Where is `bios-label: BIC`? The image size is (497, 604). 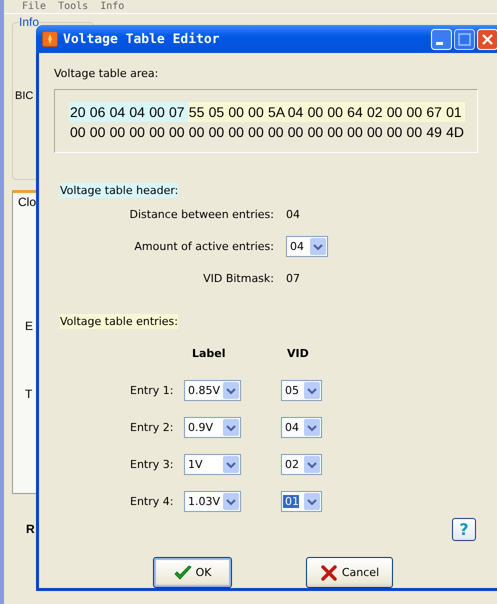
bios-label: BIC is located at coordinates (24, 96).